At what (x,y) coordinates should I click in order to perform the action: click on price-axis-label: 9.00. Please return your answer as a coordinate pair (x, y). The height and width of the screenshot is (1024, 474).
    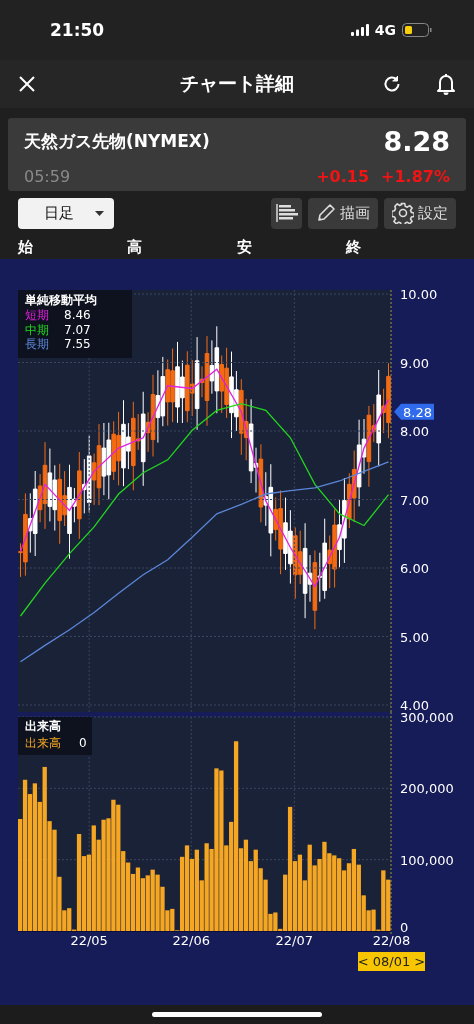
    Looking at the image, I should click on (414, 363).